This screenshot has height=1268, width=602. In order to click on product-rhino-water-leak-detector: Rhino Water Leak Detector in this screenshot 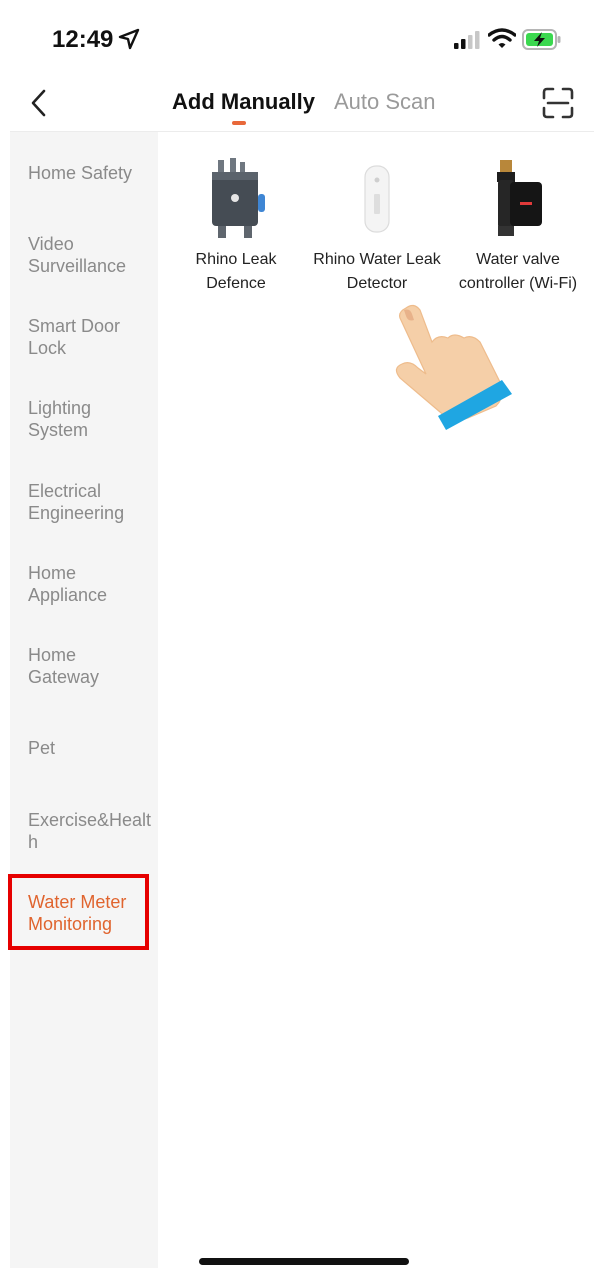, I will do `click(377, 226)`.